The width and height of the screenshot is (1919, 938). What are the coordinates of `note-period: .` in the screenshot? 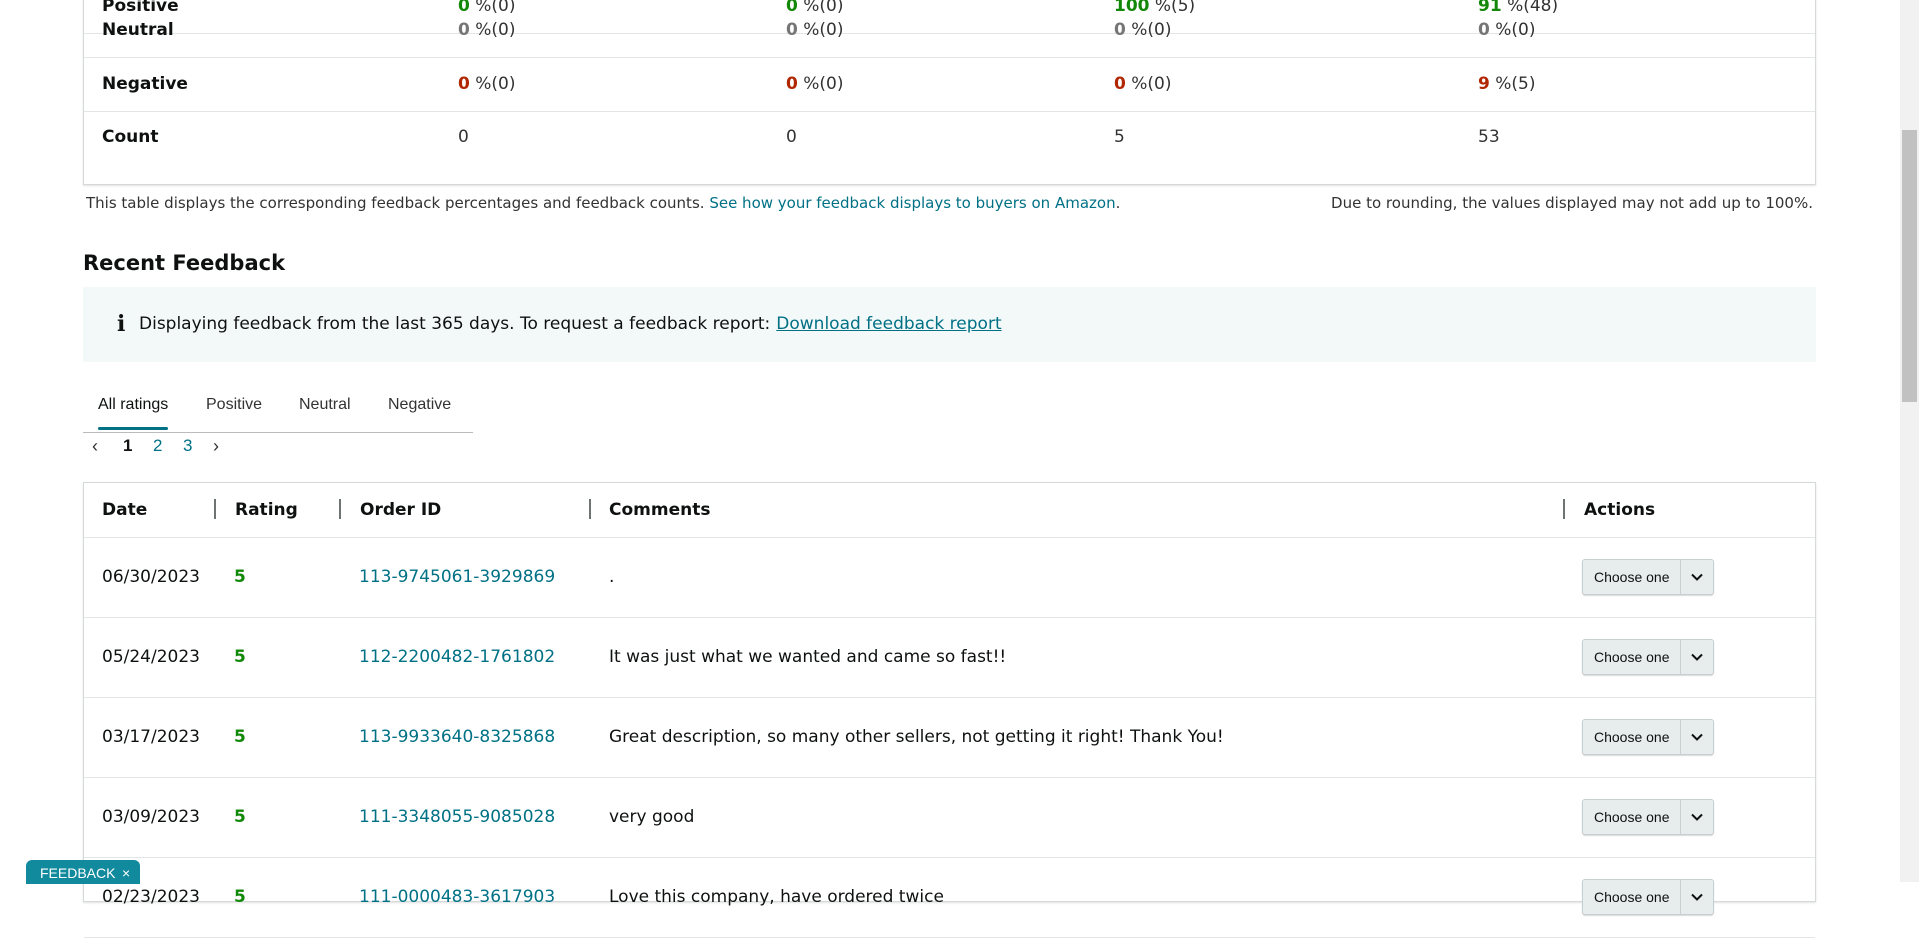 It's located at (1118, 203).